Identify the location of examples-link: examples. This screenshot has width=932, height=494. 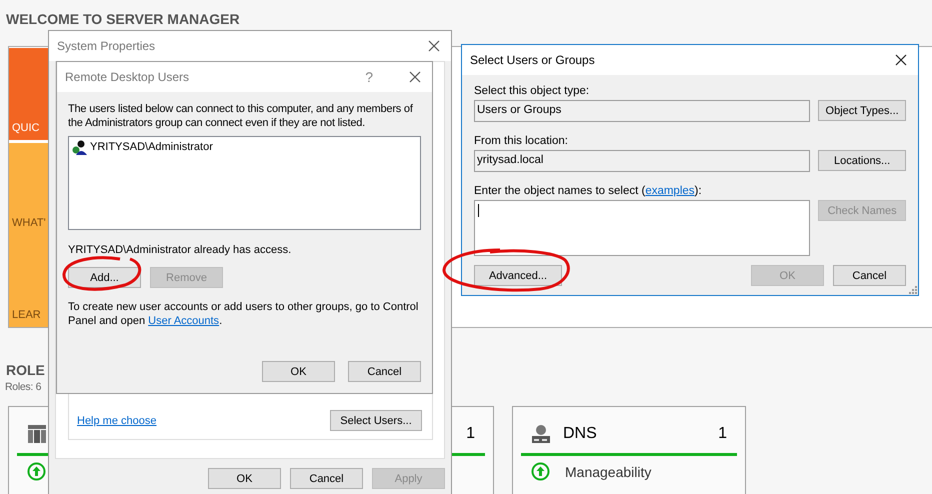
(670, 191).